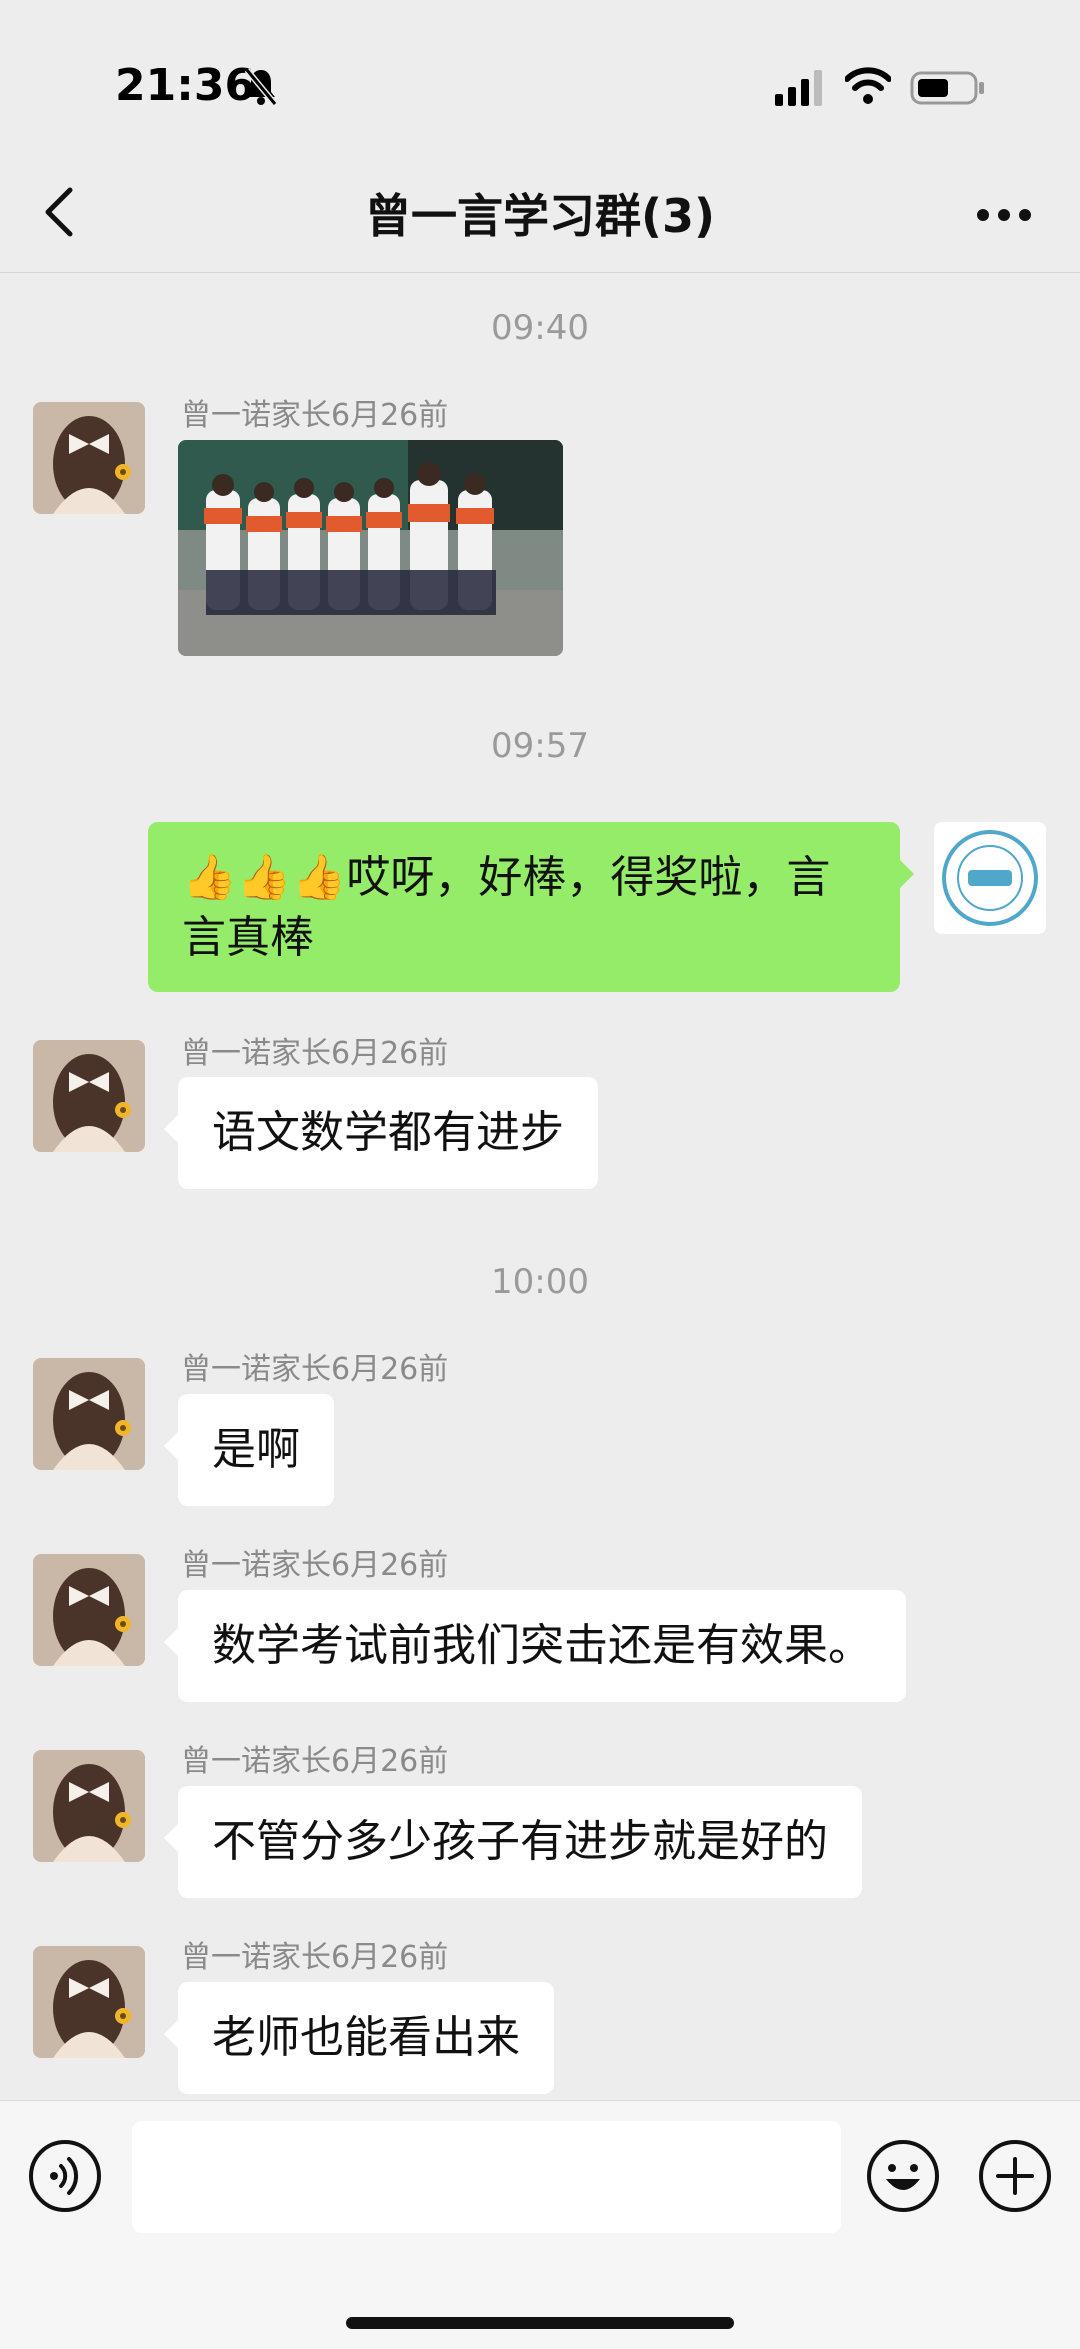 Image resolution: width=1080 pixels, height=2349 pixels. I want to click on wifi-icon, so click(868, 85).